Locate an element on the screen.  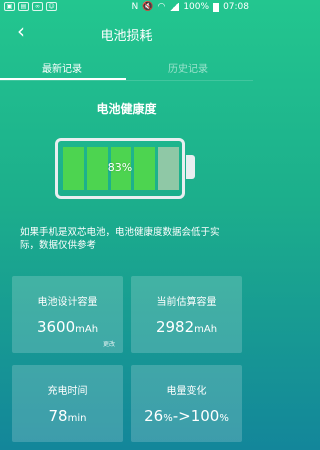
charge-end-value: 100 is located at coordinates (205, 416).